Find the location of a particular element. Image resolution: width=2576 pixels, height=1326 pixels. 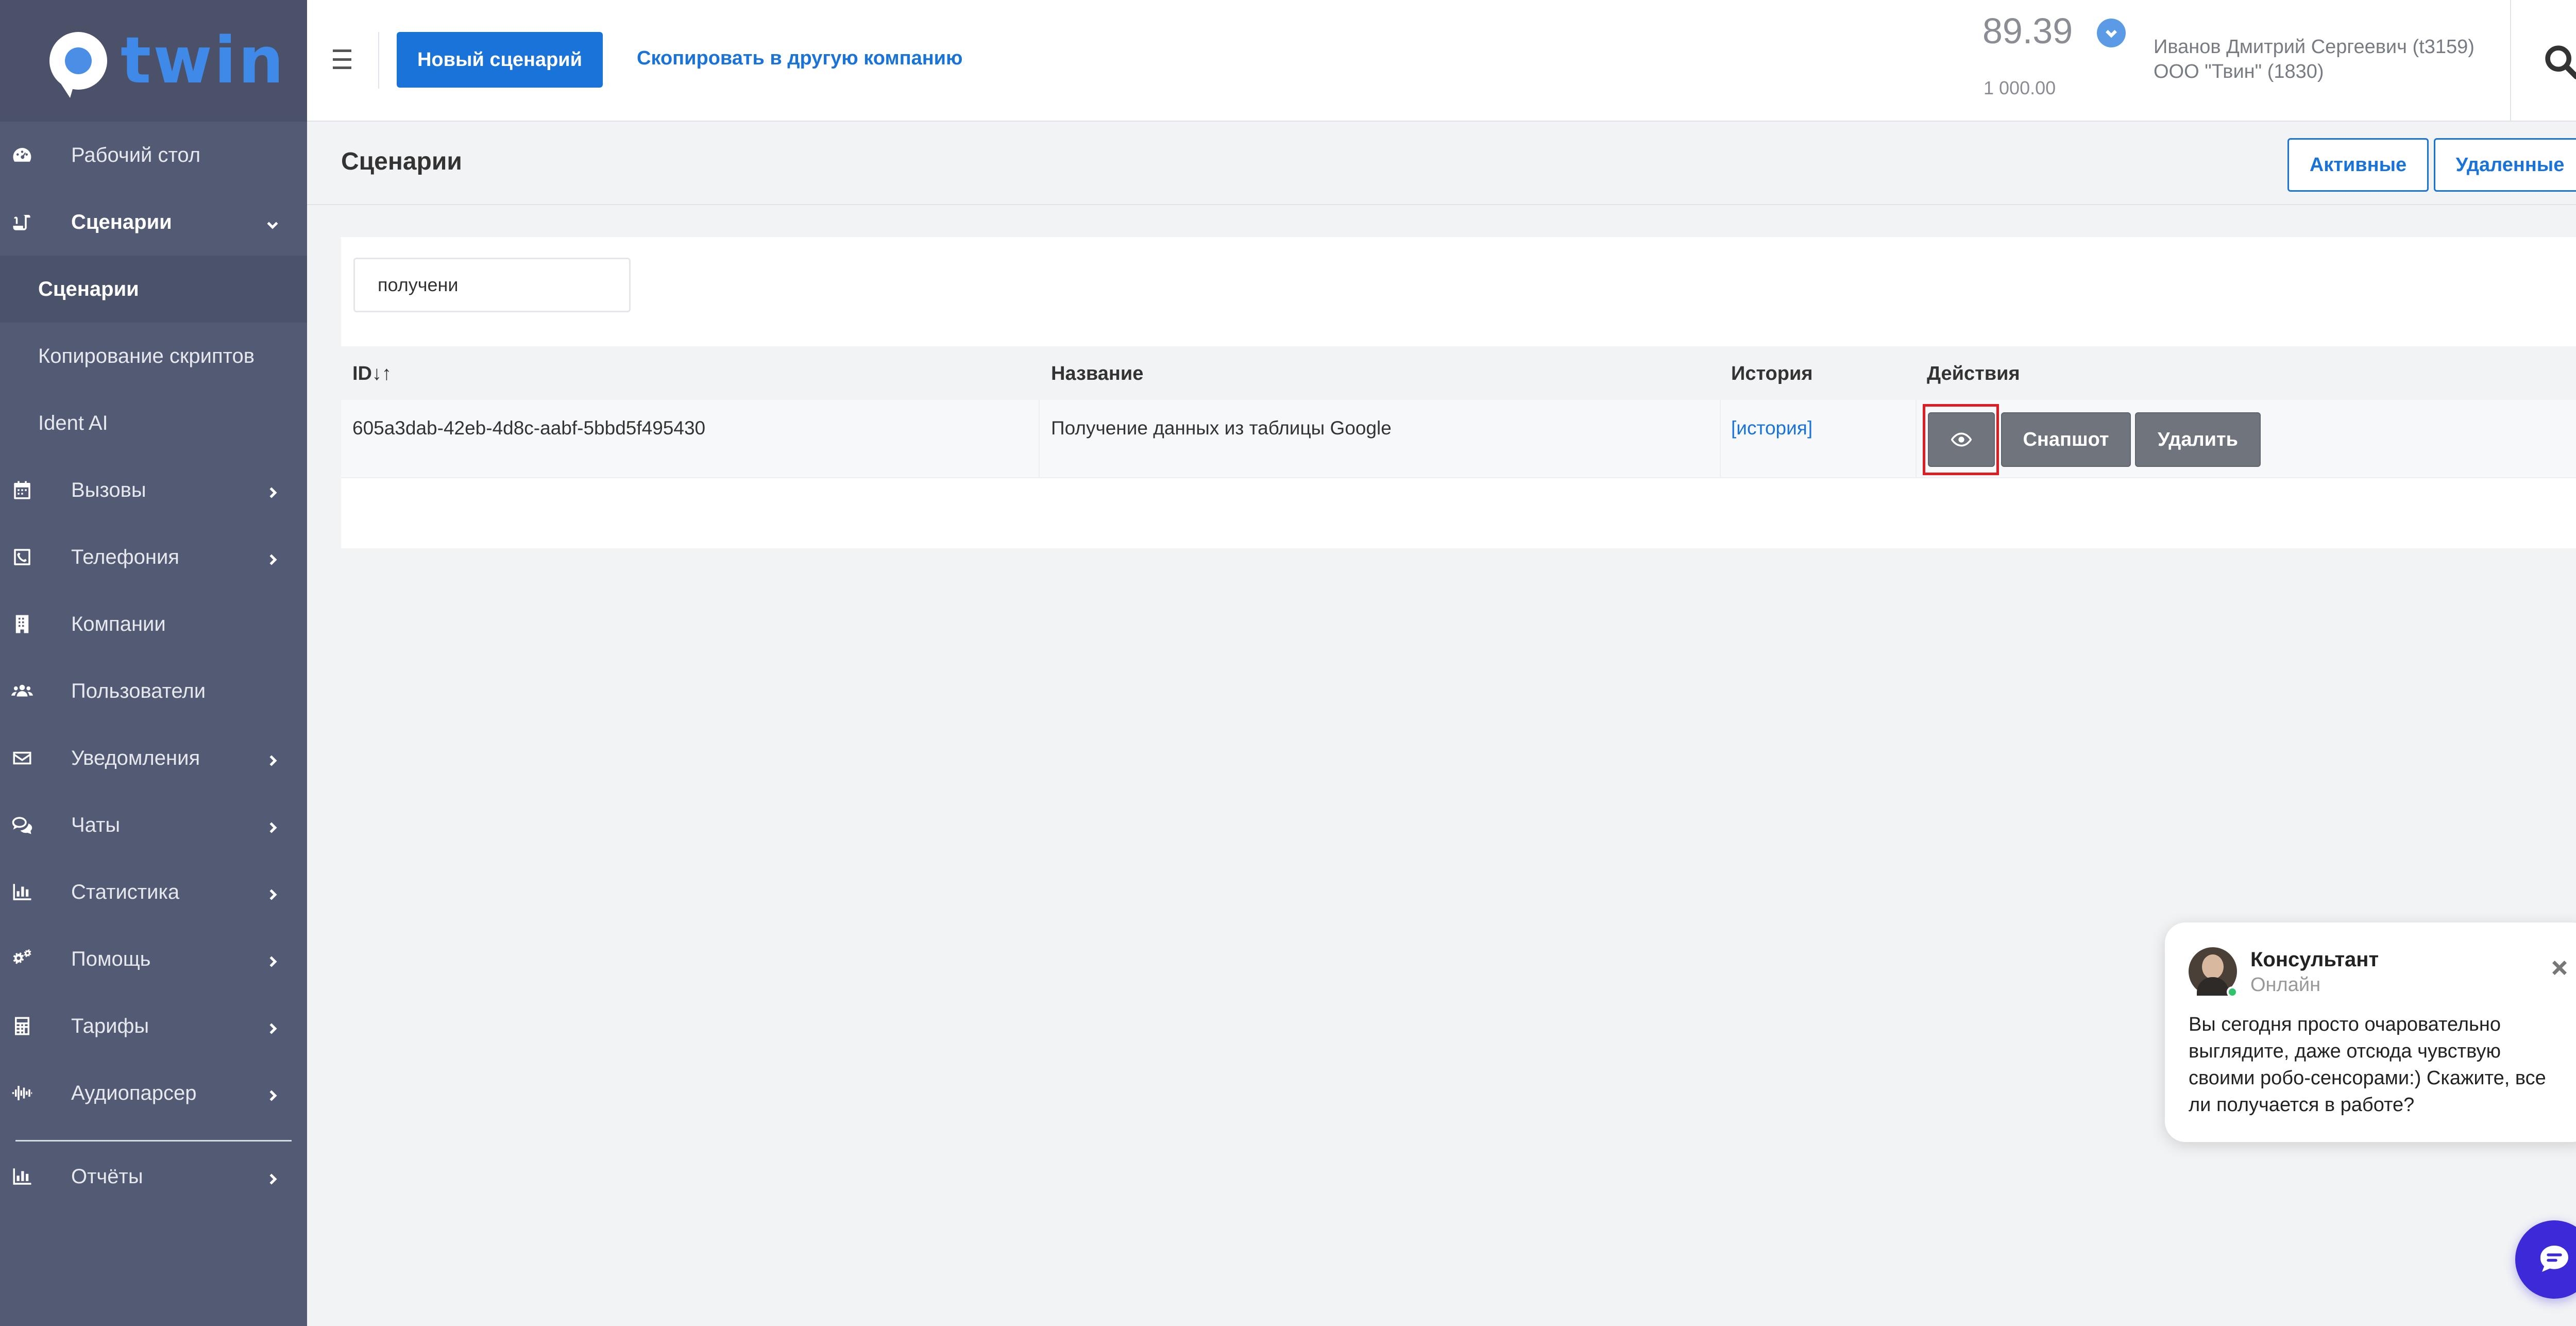

dashboard-icon is located at coordinates (22, 155).